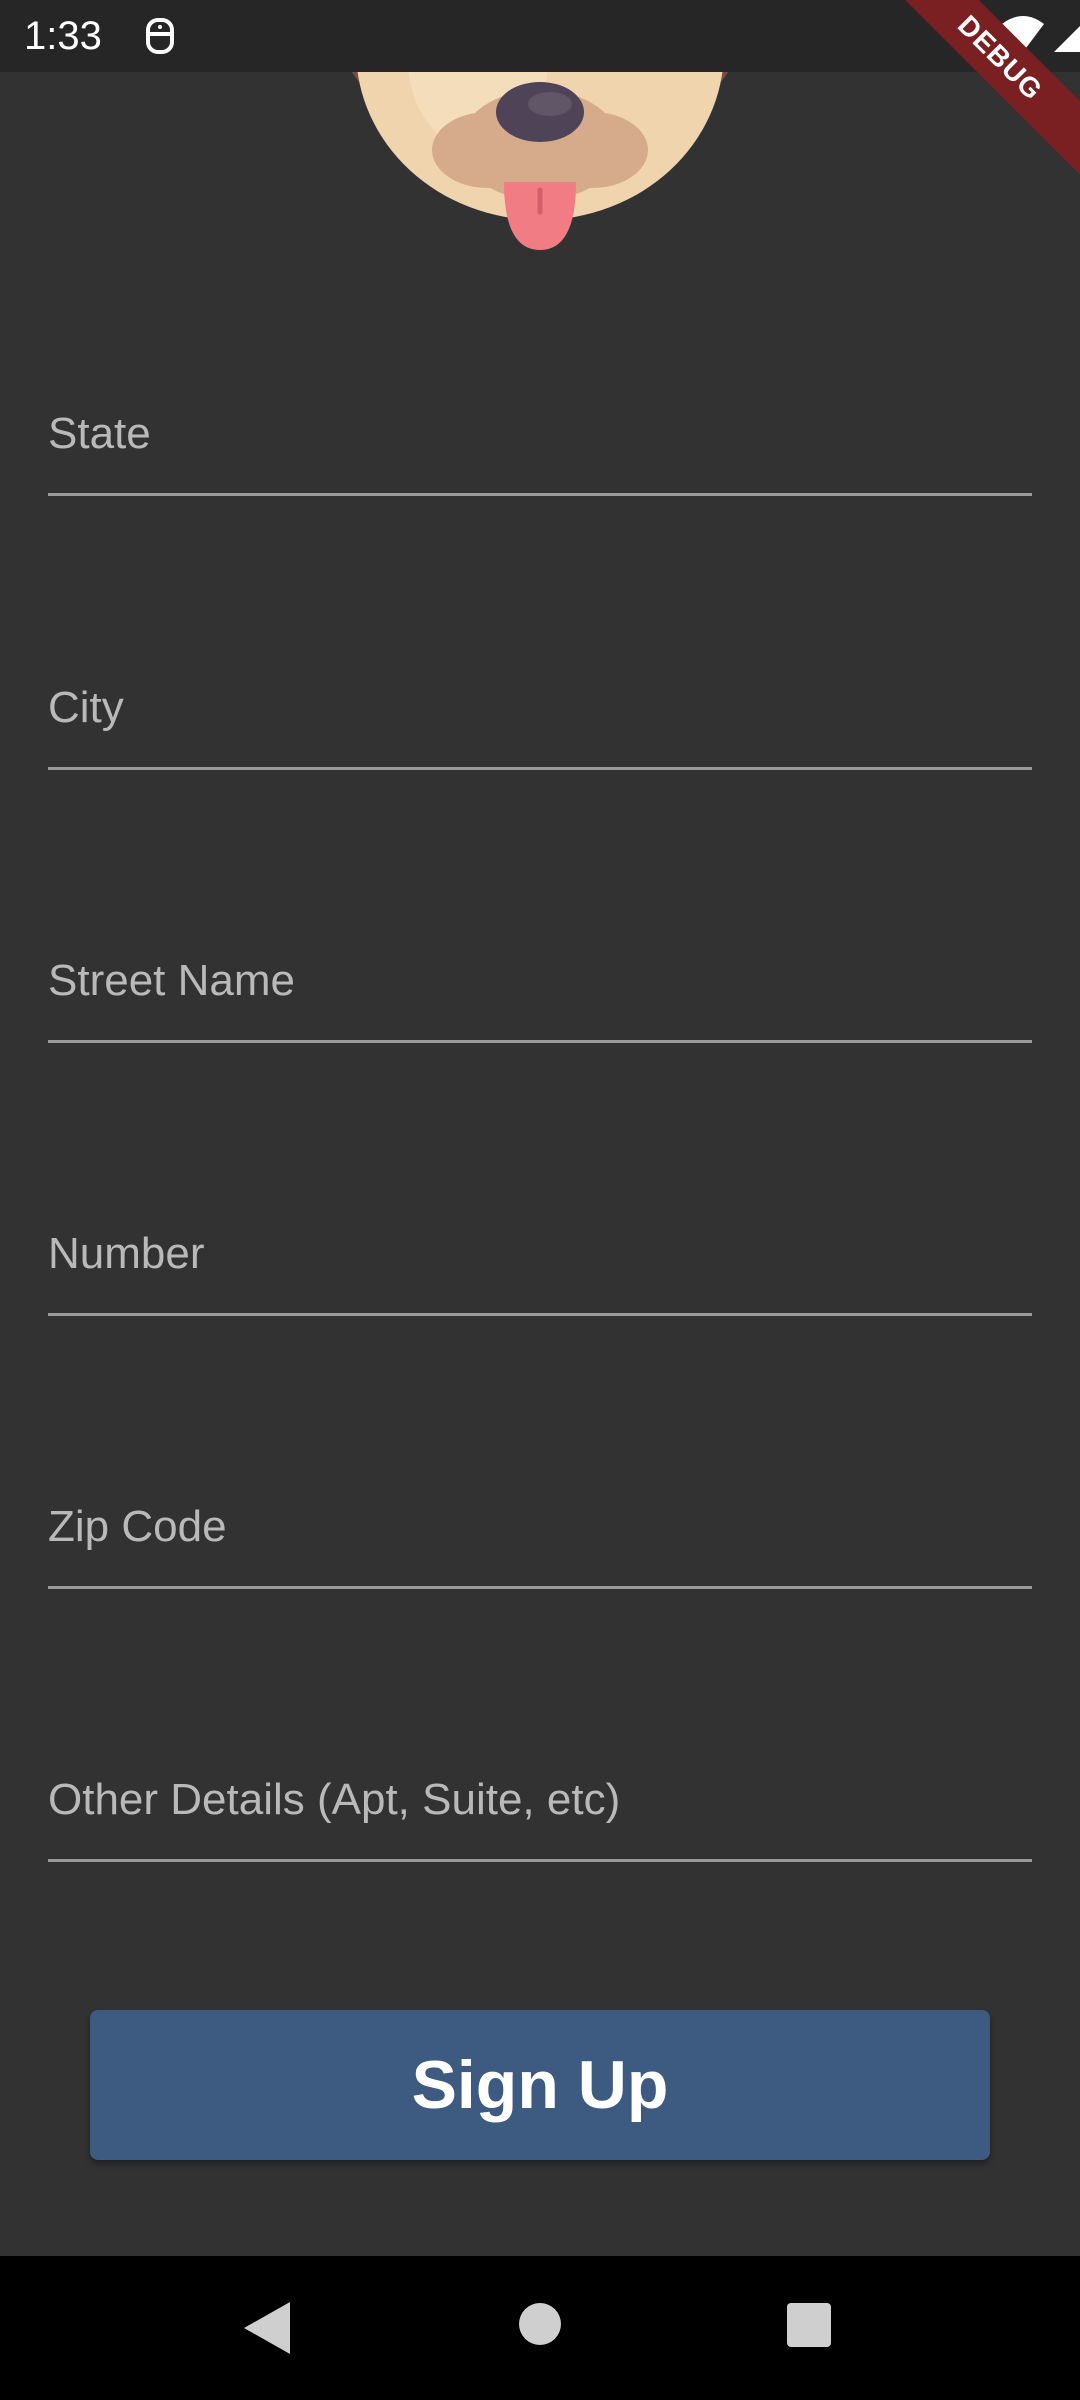 The width and height of the screenshot is (1080, 2400). I want to click on zip-code-field, so click(540, 1529).